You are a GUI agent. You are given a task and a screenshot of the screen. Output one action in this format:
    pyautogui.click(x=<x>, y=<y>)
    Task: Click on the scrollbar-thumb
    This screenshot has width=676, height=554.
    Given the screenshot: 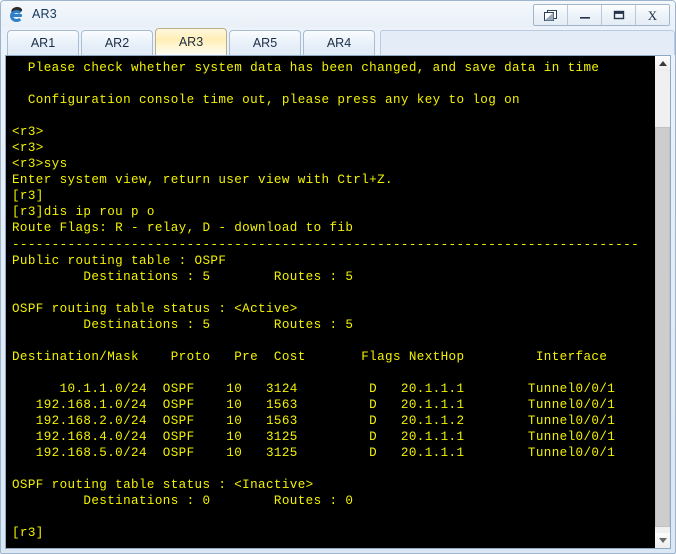 What is the action you would take?
    pyautogui.click(x=662, y=327)
    